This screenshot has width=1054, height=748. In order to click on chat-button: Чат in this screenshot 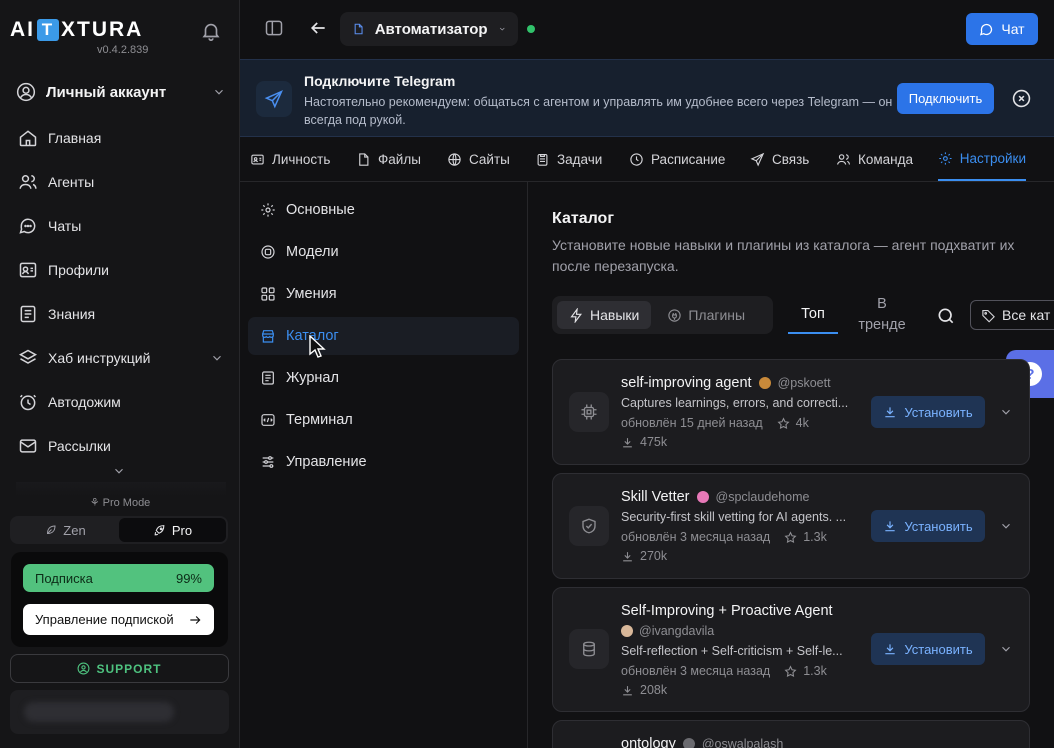, I will do `click(1002, 29)`.